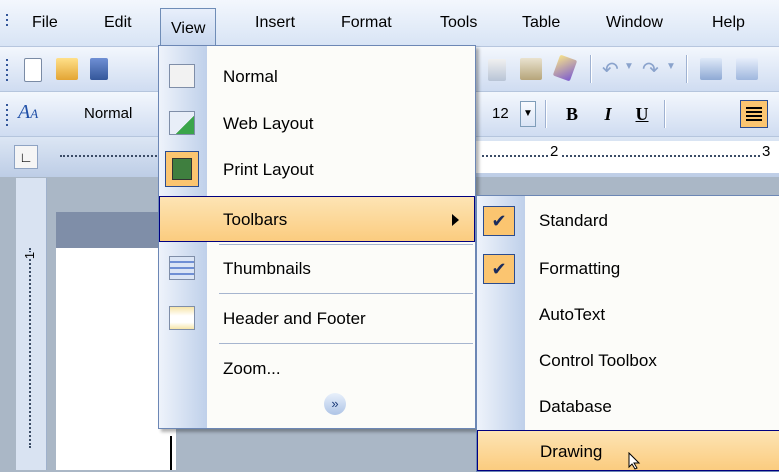 The width and height of the screenshot is (779, 472). I want to click on view-menu-item-label: Print Layout, so click(268, 169).